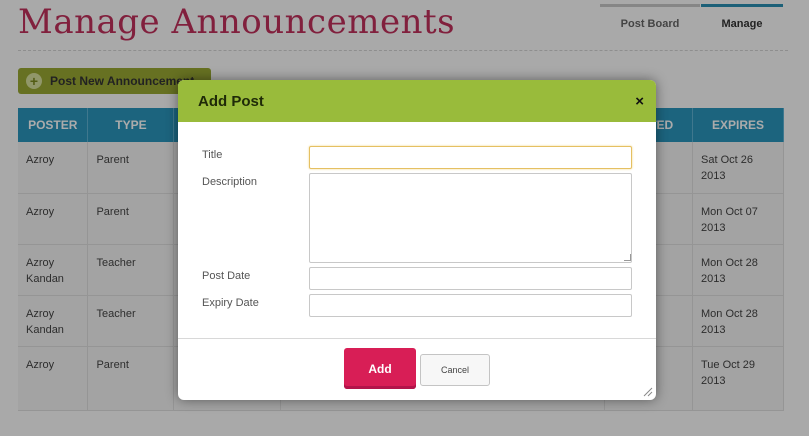 This screenshot has height=436, width=809. Describe the element at coordinates (470, 218) in the screenshot. I see `description-textarea` at that location.